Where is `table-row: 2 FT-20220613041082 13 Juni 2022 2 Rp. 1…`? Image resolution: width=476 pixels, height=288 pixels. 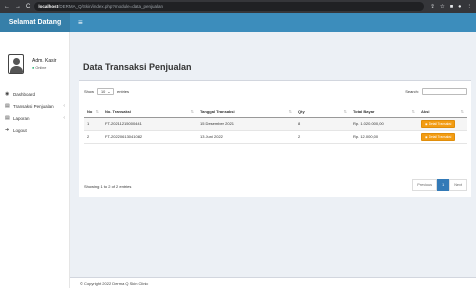
table-row: 2 FT-20220613041082 13 Juni 2022 2 Rp. 1… is located at coordinates (275, 137).